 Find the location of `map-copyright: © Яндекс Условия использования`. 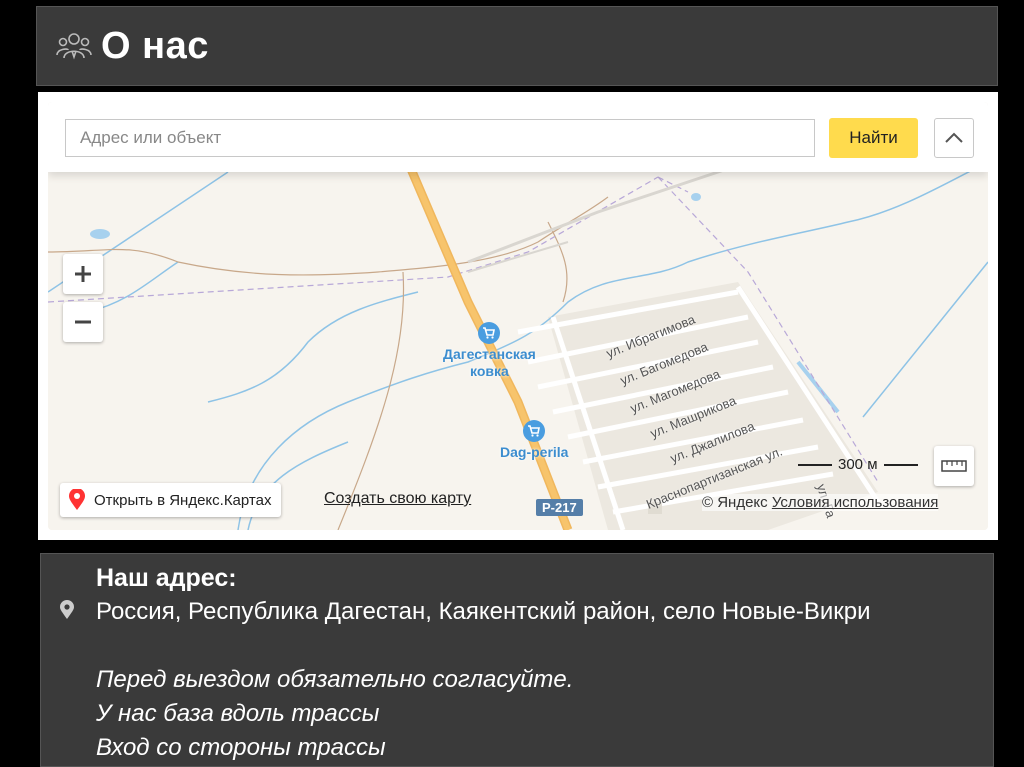

map-copyright: © Яндекс Условия использования is located at coordinates (820, 502).